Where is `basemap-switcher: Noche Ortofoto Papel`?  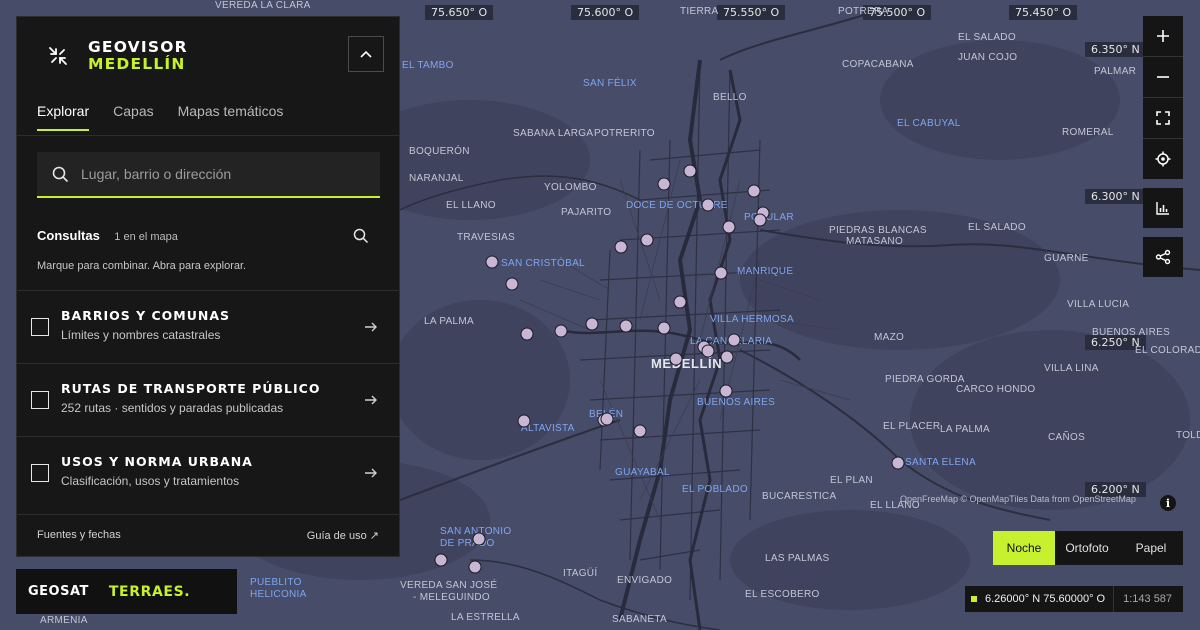 basemap-switcher: Noche Ortofoto Papel is located at coordinates (1088, 548).